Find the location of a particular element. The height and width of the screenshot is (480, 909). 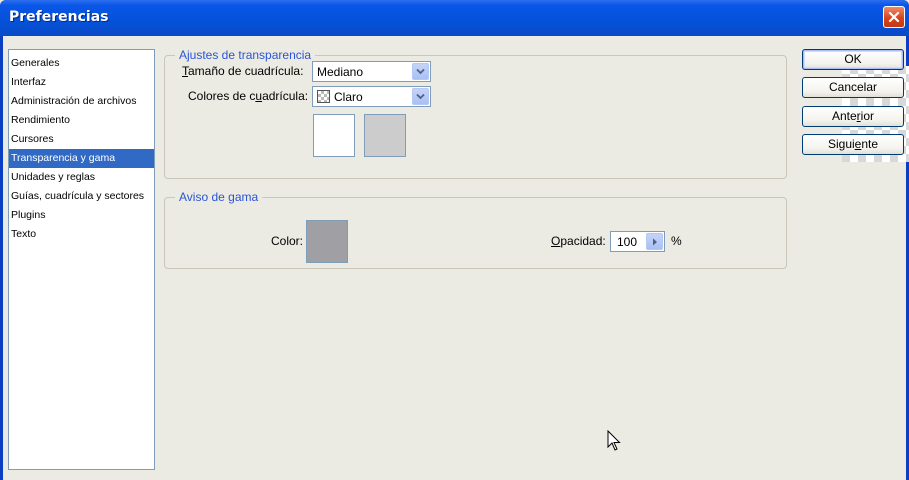

grid-colors-label-a: Colores de c is located at coordinates (222, 96).